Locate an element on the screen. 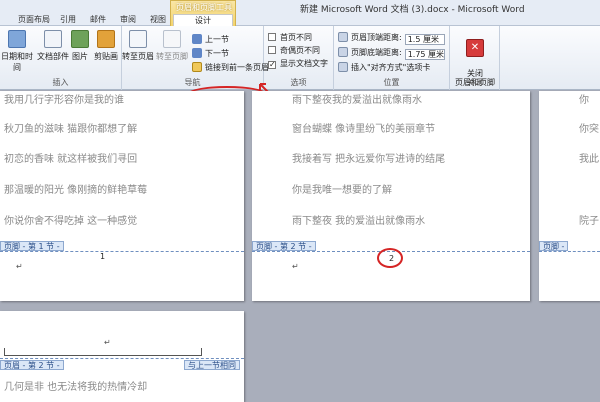 The height and width of the screenshot is (402, 600). calendar-icon is located at coordinates (17, 39).